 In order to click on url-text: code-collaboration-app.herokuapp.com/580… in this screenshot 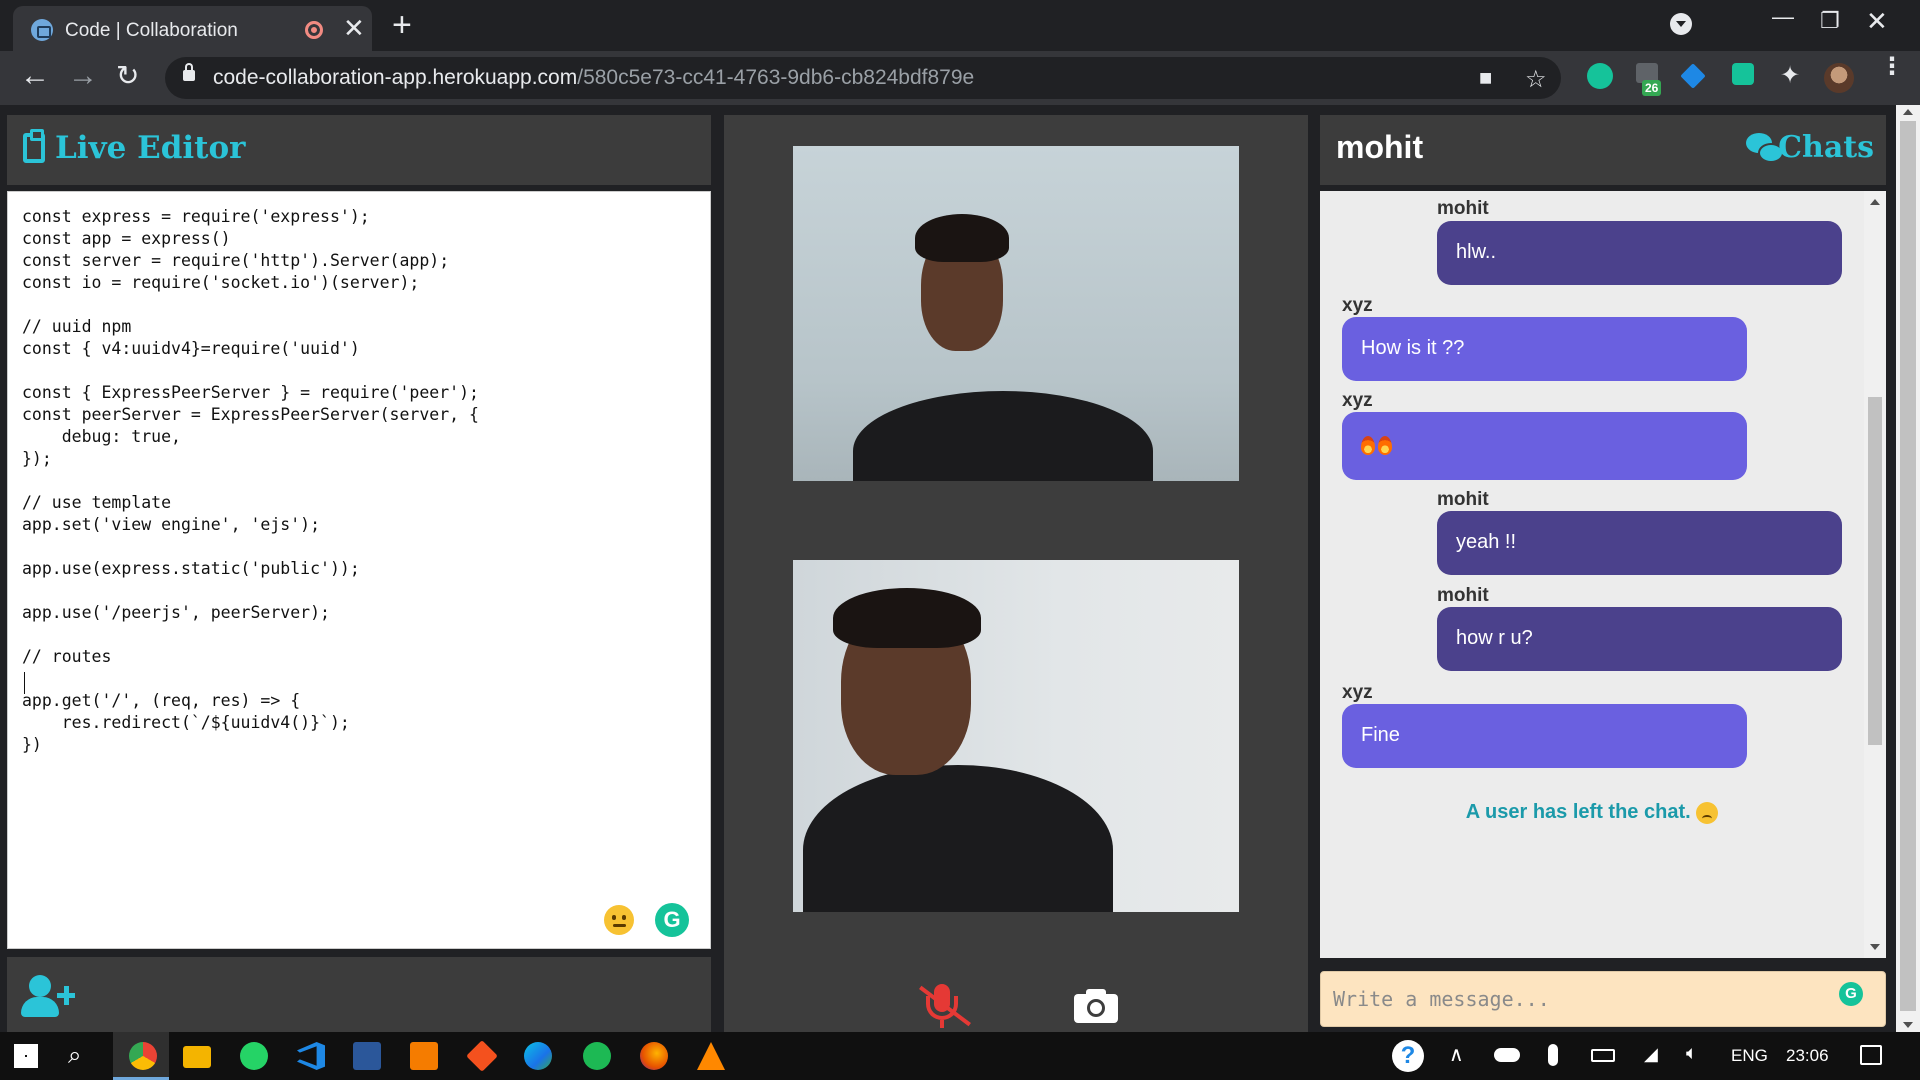, I will do `click(594, 77)`.